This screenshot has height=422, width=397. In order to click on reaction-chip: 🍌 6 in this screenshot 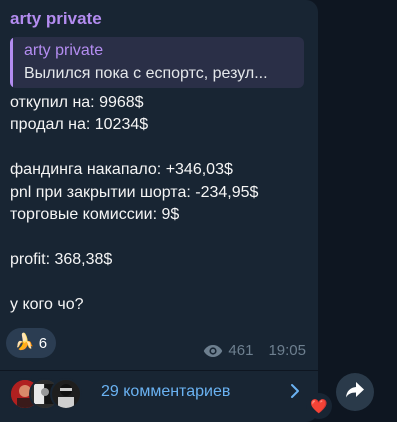, I will do `click(31, 343)`.